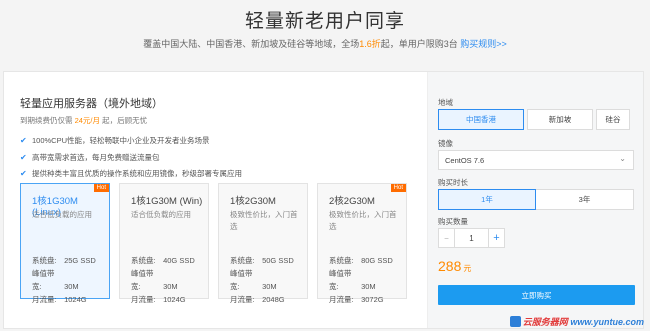 The height and width of the screenshot is (331, 650). Describe the element at coordinates (613, 119) in the screenshot. I see `region-option-siliconvalley: 硅谷` at that location.